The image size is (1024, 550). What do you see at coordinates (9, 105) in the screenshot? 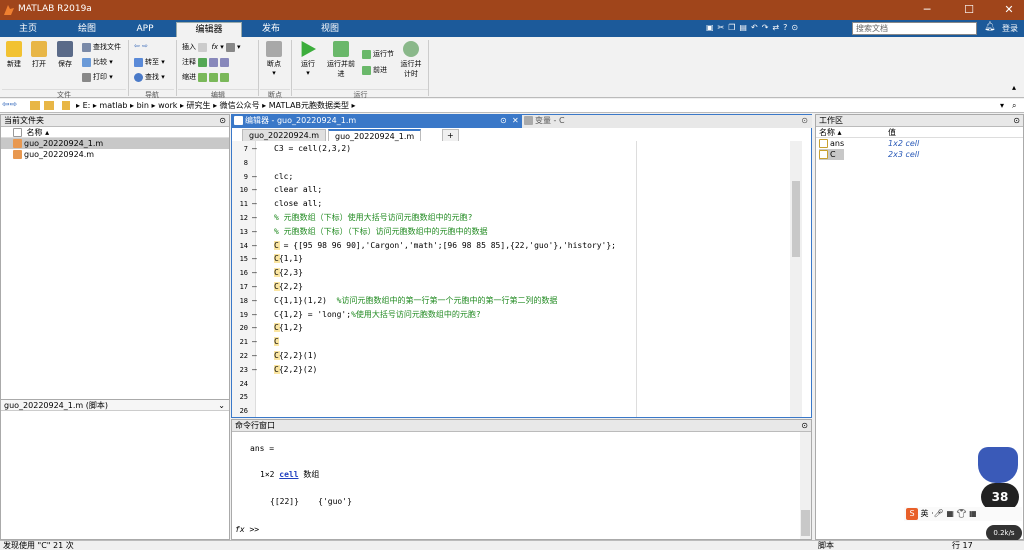
I see `nav-back-forward-icon: ⇦⇨` at bounding box center [9, 105].